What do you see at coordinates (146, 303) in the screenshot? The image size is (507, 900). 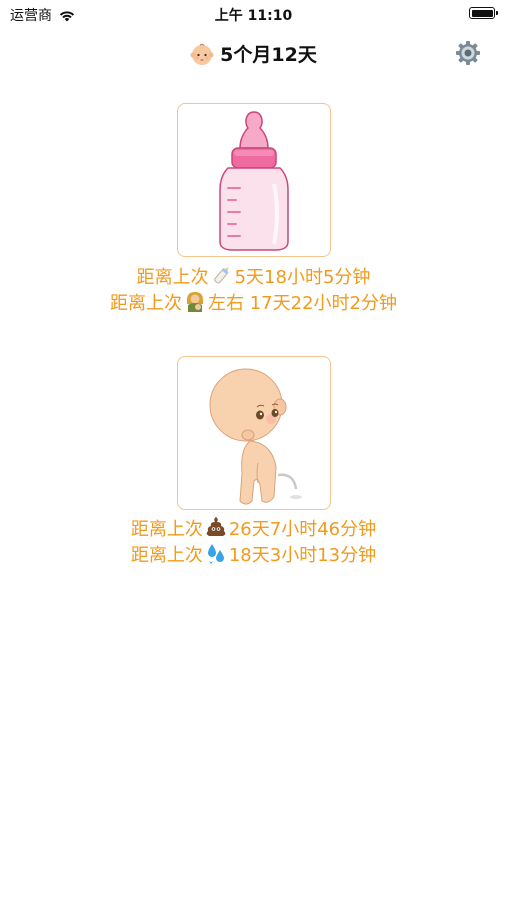 I see `last-breastfeeding-prefix: 距离上次` at bounding box center [146, 303].